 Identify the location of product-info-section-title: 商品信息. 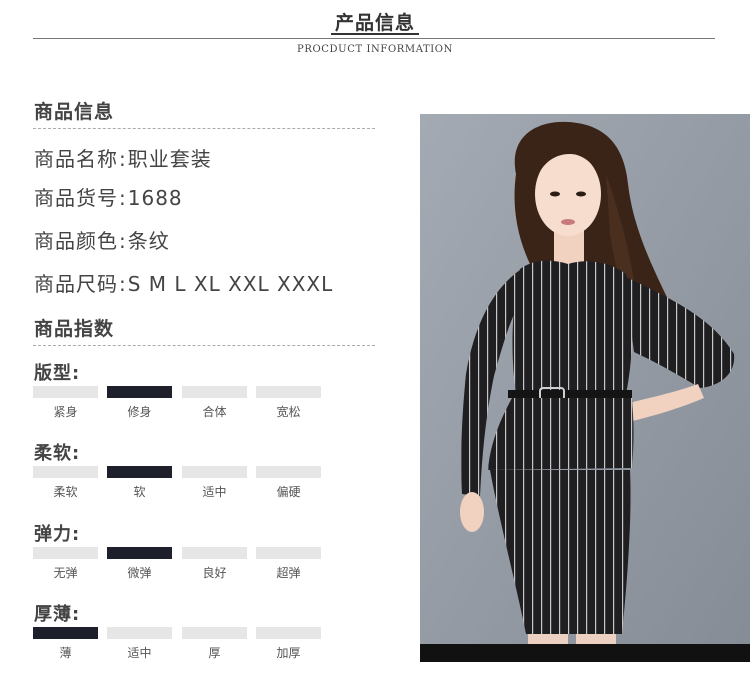
(74, 112).